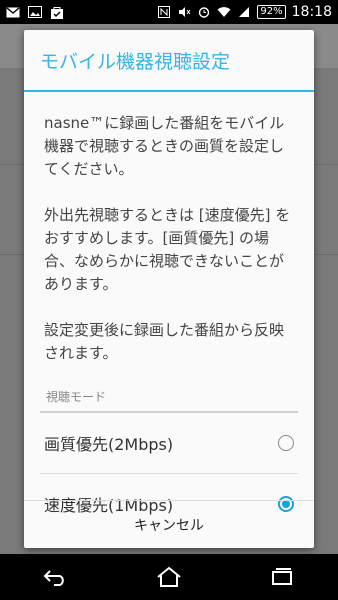  I want to click on navigation-bar, so click(169, 577).